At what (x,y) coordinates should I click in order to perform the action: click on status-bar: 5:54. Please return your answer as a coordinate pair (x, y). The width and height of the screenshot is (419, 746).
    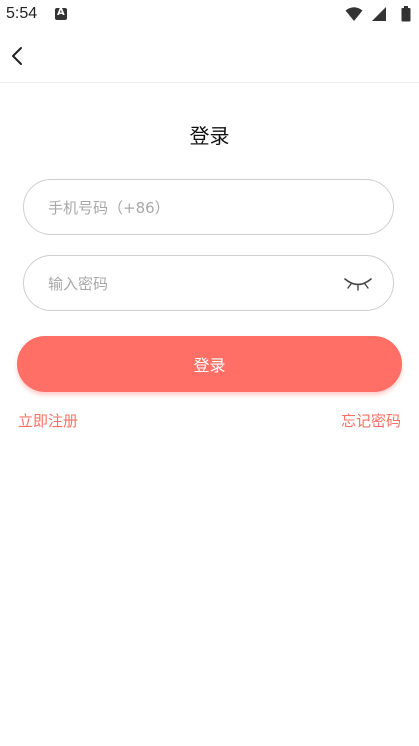
    Looking at the image, I should click on (209, 15).